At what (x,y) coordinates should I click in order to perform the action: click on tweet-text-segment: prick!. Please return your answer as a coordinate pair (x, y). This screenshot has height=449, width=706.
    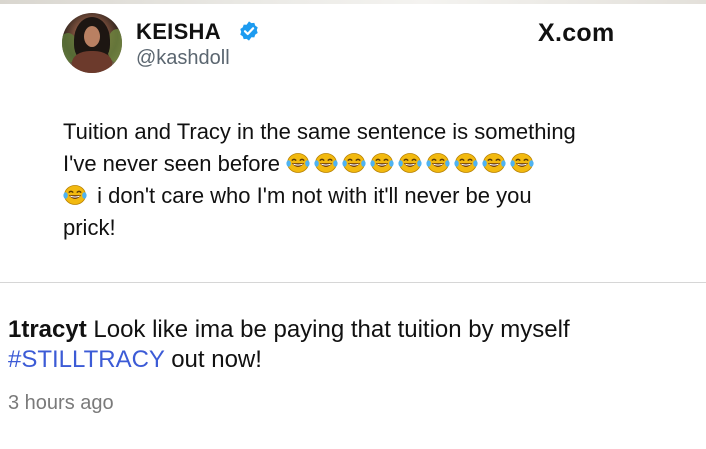
    Looking at the image, I should click on (89, 227).